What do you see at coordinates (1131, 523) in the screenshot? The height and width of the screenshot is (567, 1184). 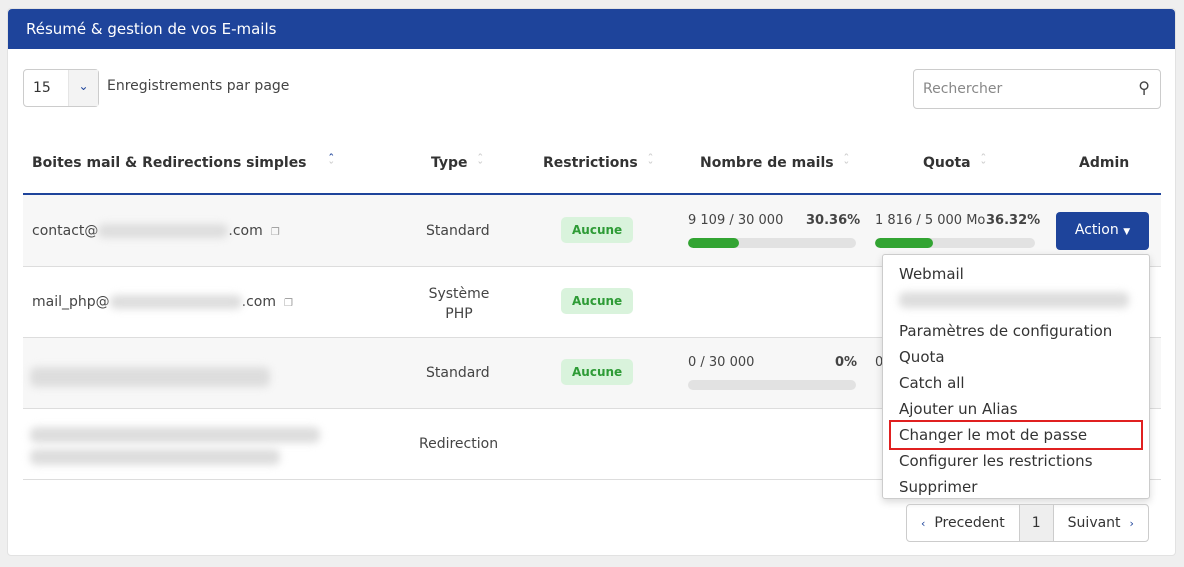 I see `chevron-right-icon: ›` at bounding box center [1131, 523].